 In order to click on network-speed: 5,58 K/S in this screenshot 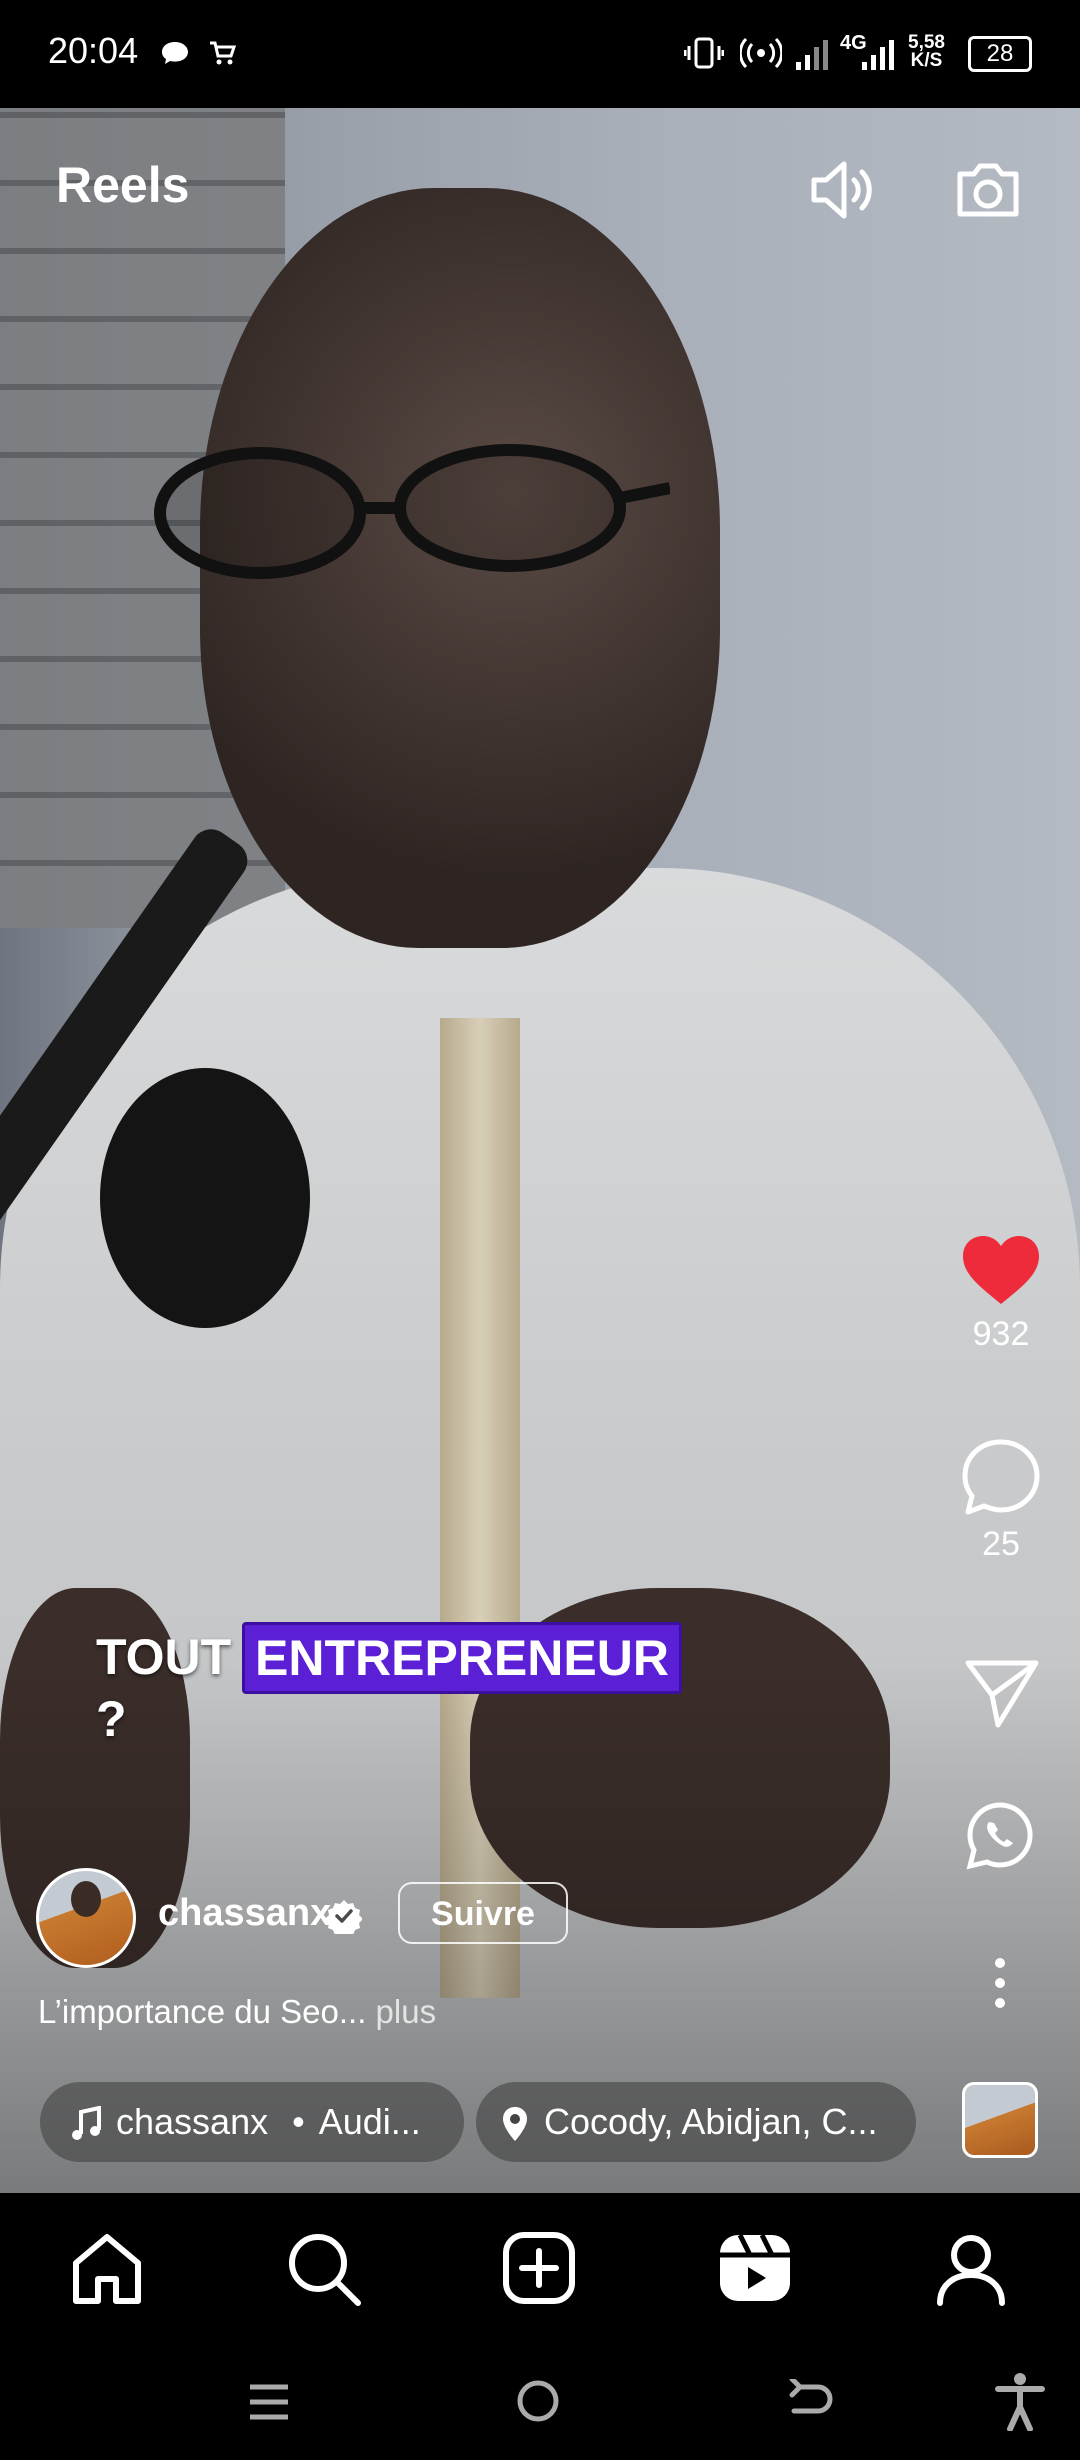, I will do `click(926, 51)`.